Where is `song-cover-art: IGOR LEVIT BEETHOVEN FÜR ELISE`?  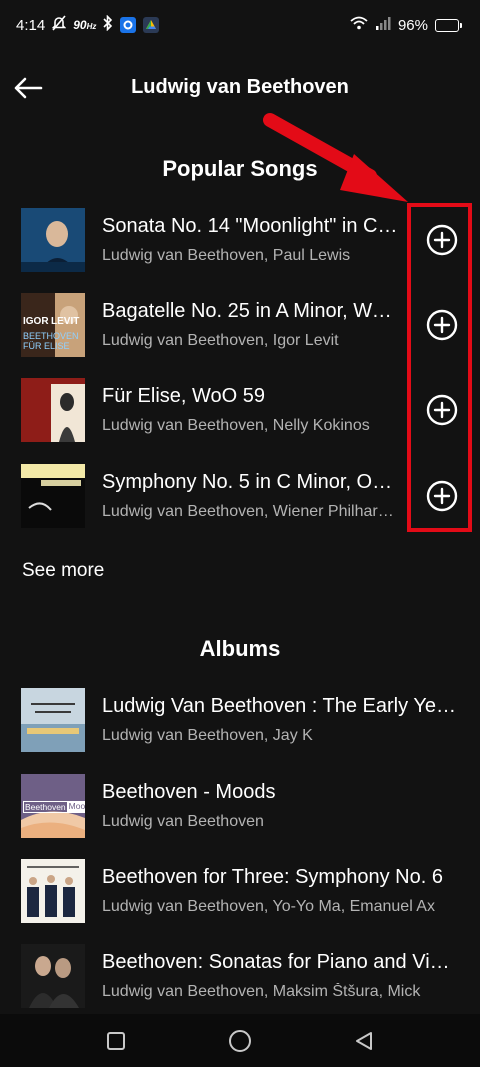
song-cover-art: IGOR LEVIT BEETHOVEN FÜR ELISE is located at coordinates (53, 325).